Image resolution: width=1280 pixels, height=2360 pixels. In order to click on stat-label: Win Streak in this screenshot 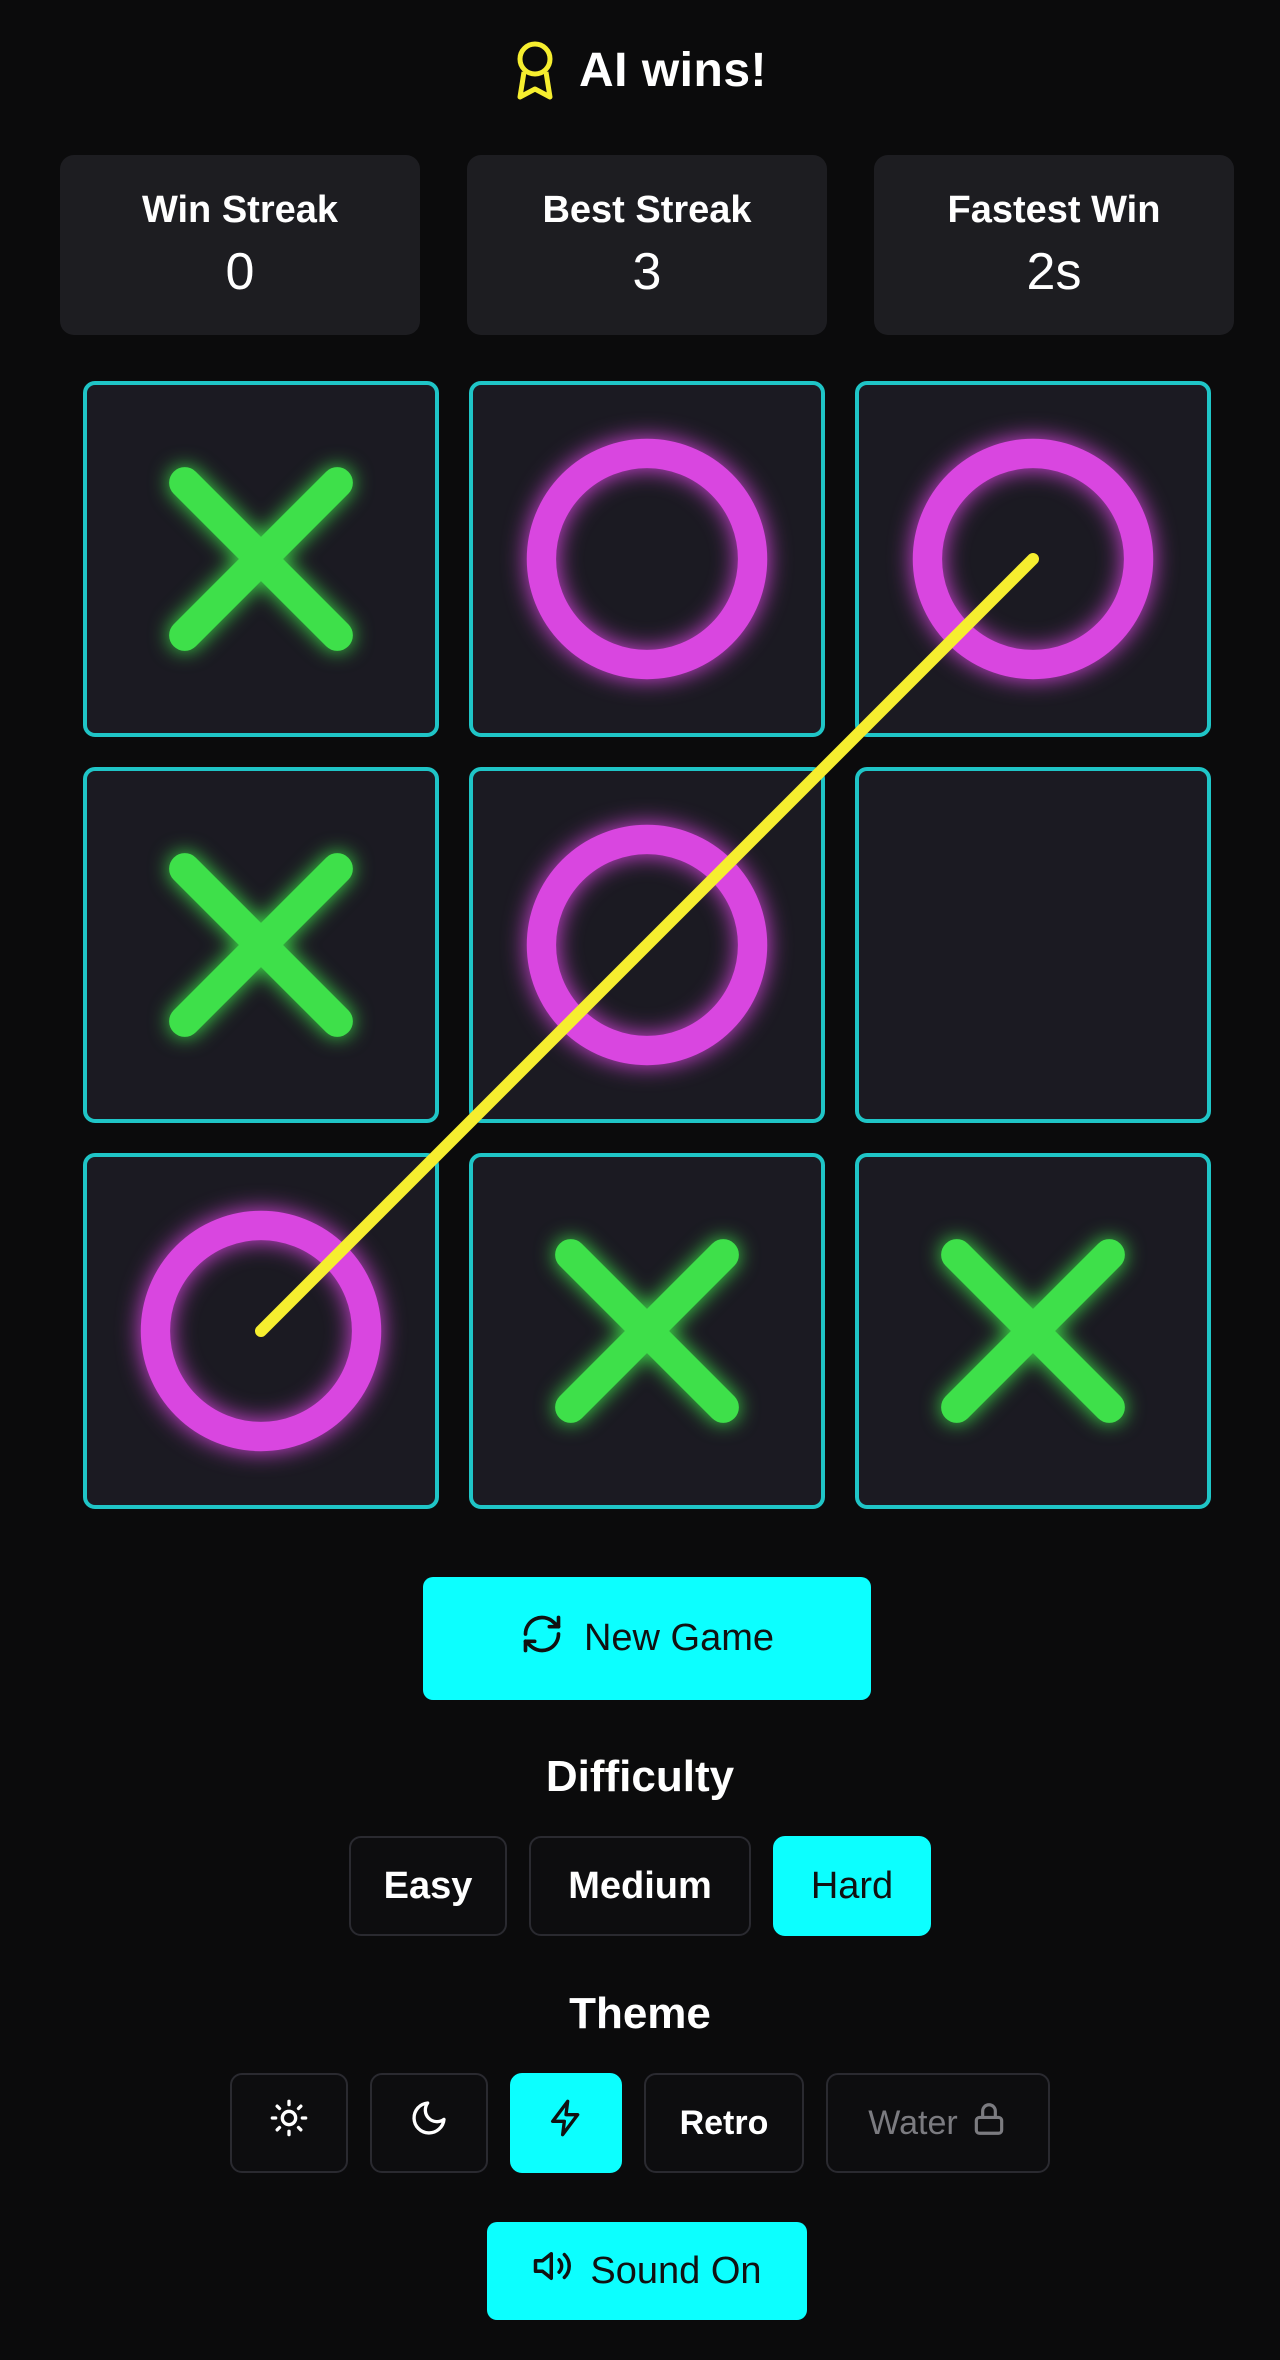, I will do `click(240, 209)`.